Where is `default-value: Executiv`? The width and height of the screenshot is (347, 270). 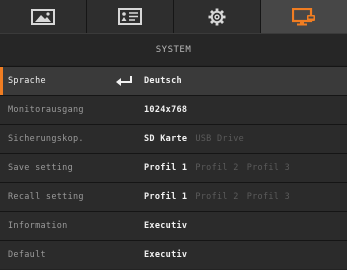
default-value: Executiv is located at coordinates (165, 255).